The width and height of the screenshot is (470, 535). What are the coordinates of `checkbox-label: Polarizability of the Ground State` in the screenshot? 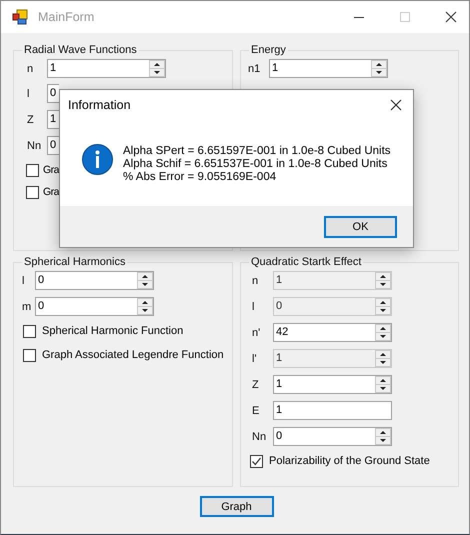 It's located at (349, 461).